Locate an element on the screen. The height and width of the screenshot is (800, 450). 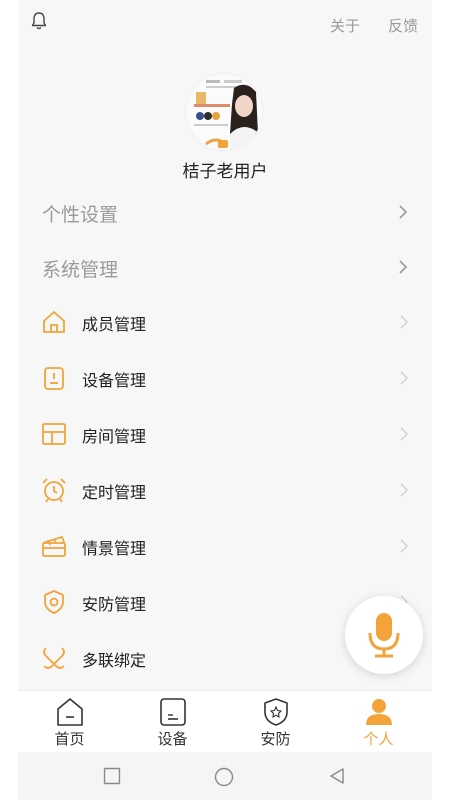
link-icon is located at coordinates (54, 658).